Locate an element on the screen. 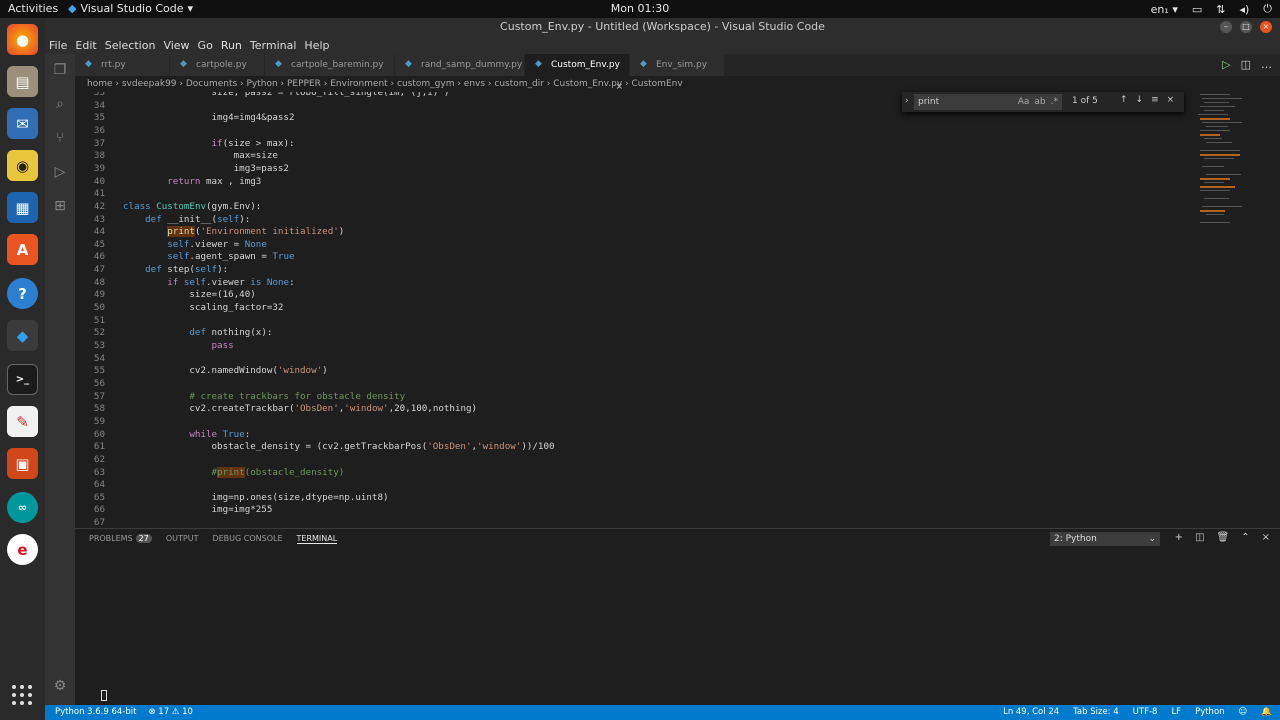  code-line: 47 def step(self): is located at coordinates (625, 270).